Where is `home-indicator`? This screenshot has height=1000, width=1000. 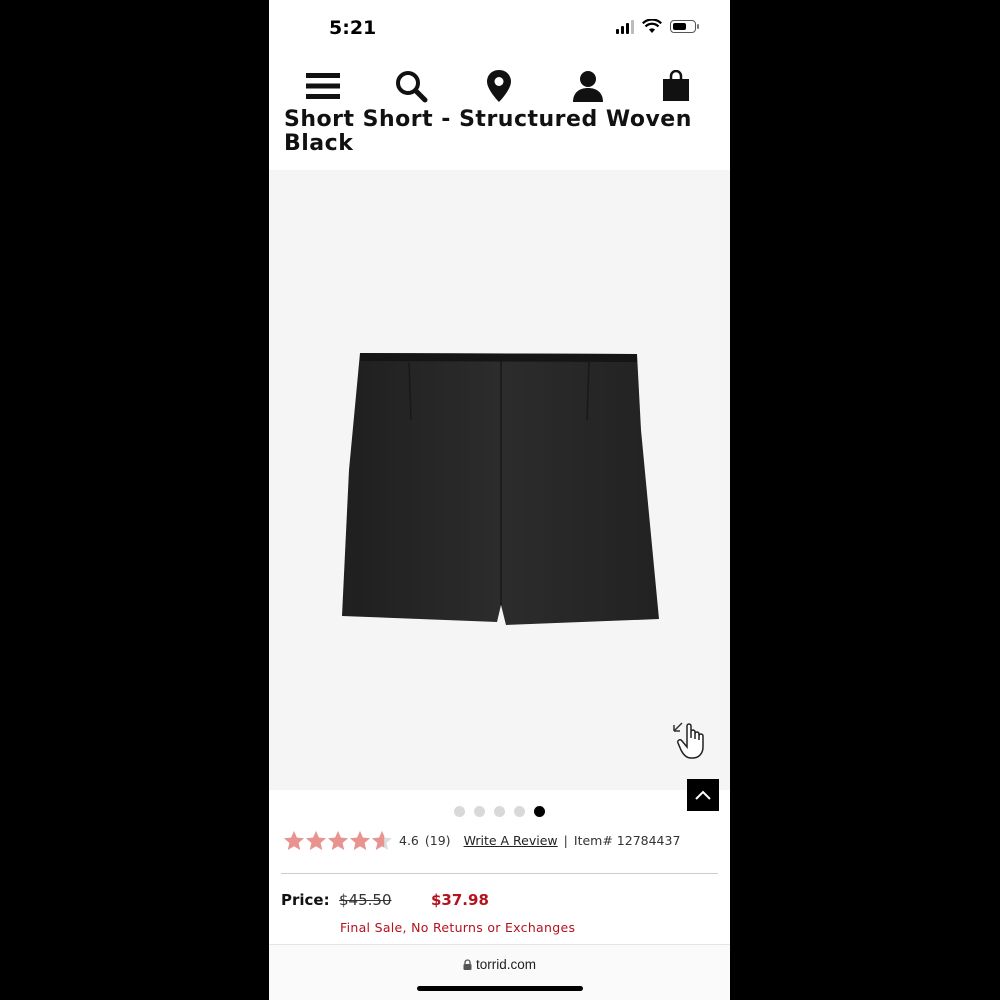
home-indicator is located at coordinates (500, 988).